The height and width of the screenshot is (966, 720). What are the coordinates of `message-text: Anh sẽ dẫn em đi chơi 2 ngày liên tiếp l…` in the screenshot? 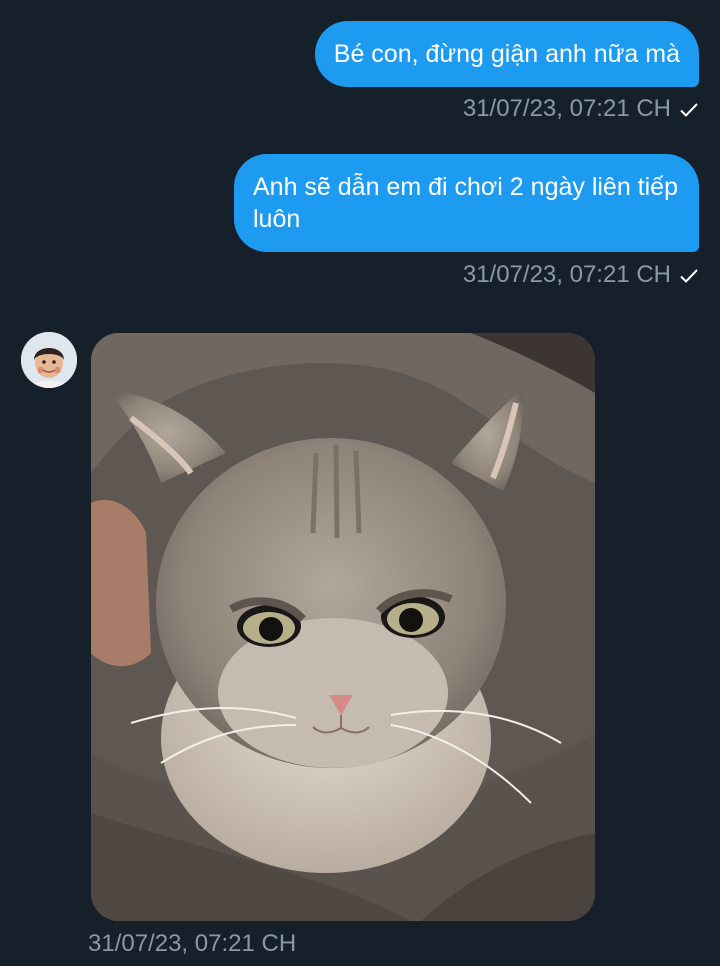 It's located at (465, 203).